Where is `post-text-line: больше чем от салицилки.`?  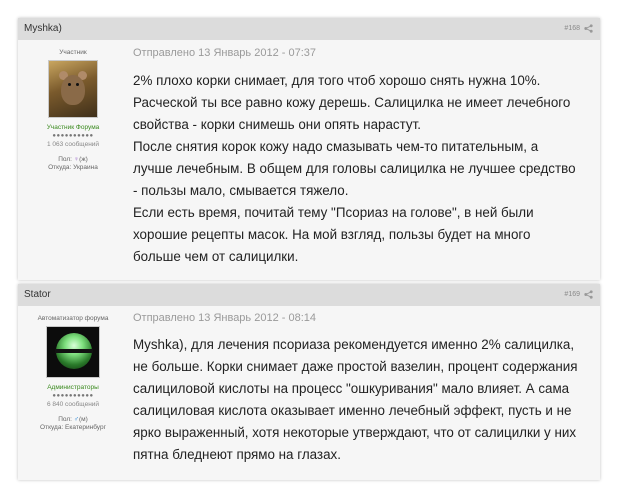
post-text-line: больше чем от салицилки. is located at coordinates (216, 256).